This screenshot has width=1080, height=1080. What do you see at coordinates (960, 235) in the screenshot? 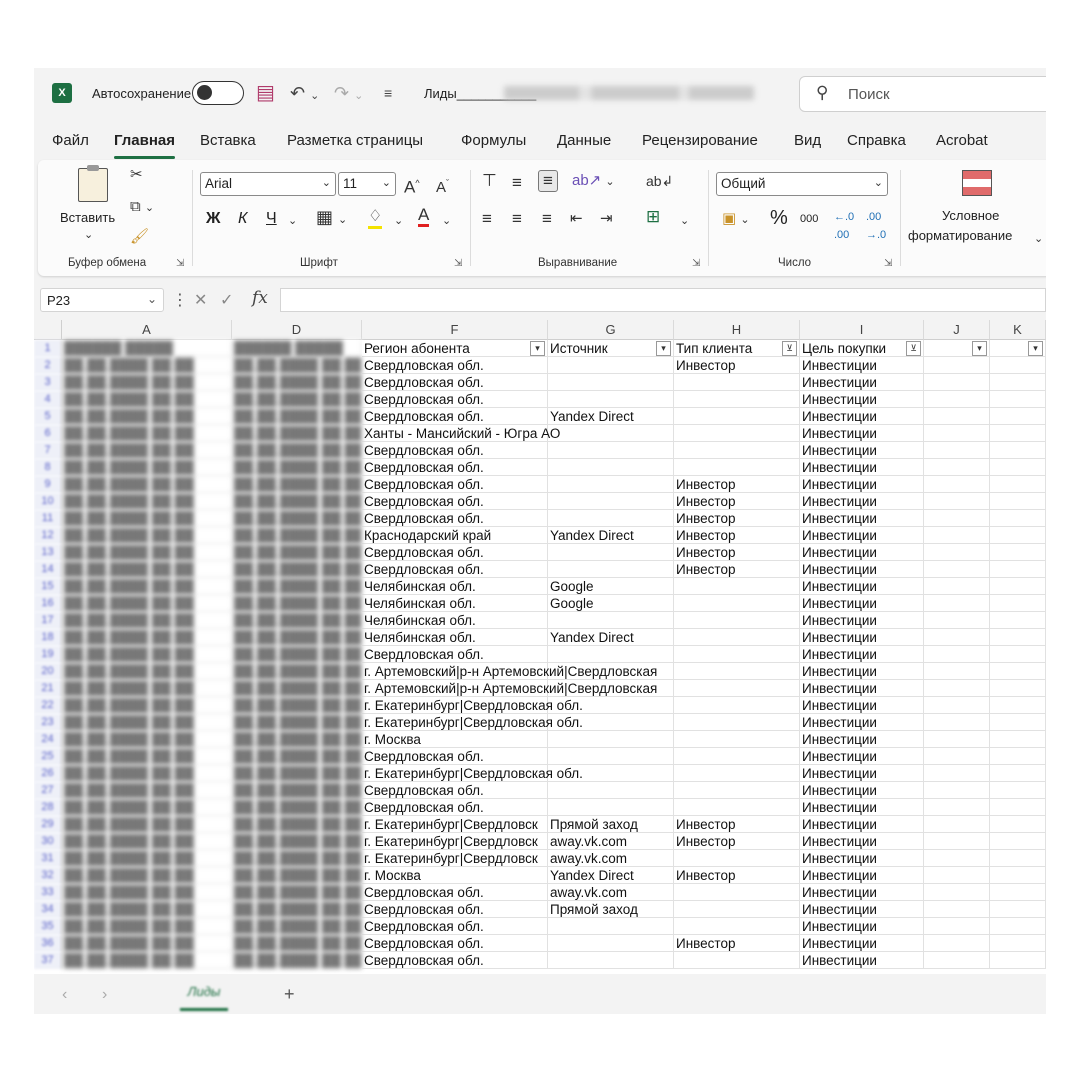
I see `conditional-formatting-label-2: форматирование` at bounding box center [960, 235].